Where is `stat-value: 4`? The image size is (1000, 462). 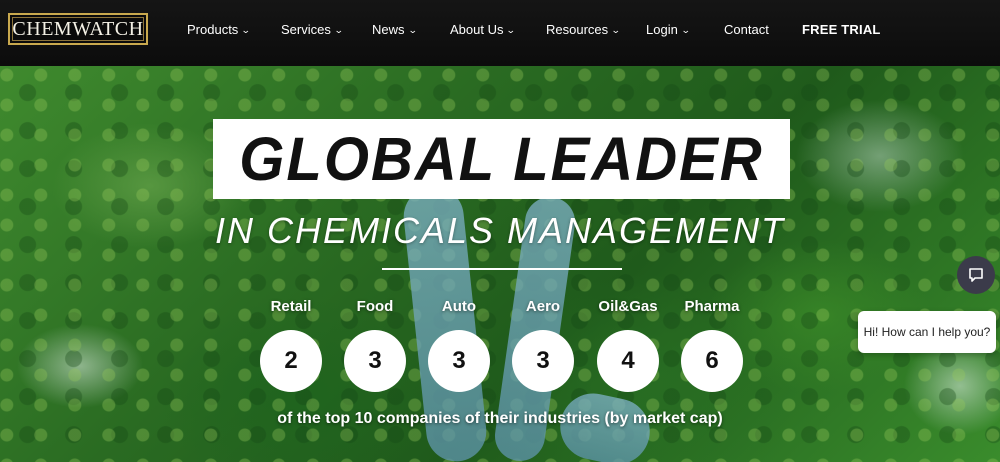 stat-value: 4 is located at coordinates (628, 361).